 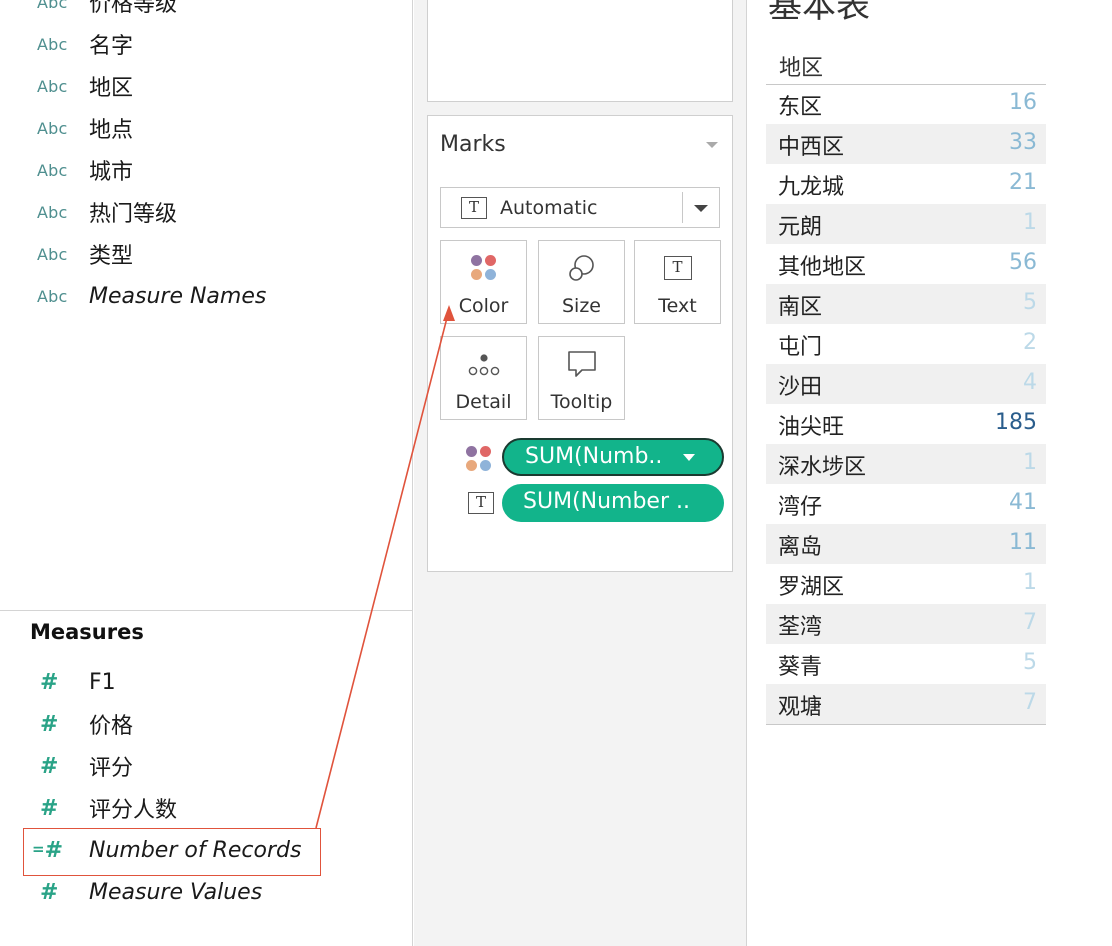 I want to click on table-row: 深水埗区 1, so click(x=906, y=464).